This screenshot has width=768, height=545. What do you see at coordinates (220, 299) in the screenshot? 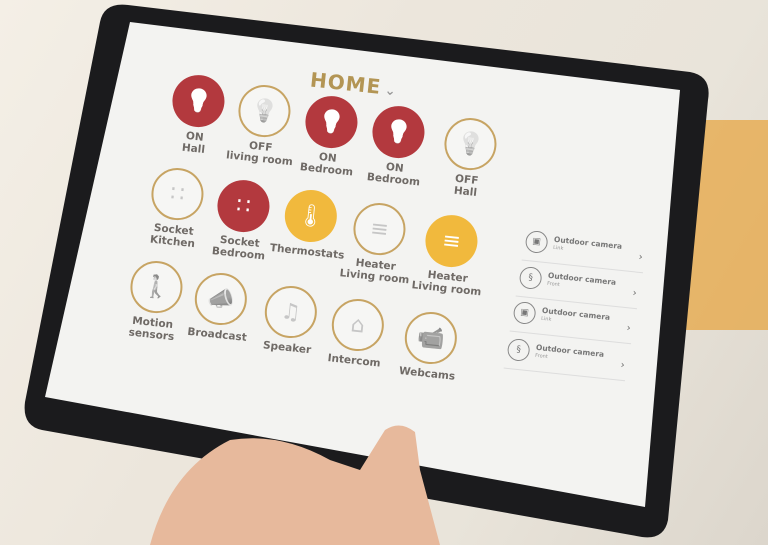
I see `broadcast-icon: 📣` at bounding box center [220, 299].